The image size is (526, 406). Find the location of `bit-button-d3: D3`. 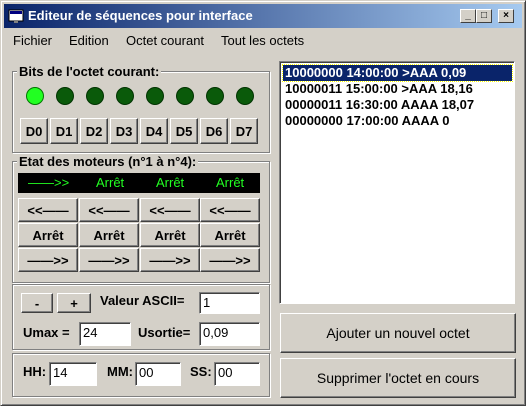

bit-button-d3: D3 is located at coordinates (124, 131).